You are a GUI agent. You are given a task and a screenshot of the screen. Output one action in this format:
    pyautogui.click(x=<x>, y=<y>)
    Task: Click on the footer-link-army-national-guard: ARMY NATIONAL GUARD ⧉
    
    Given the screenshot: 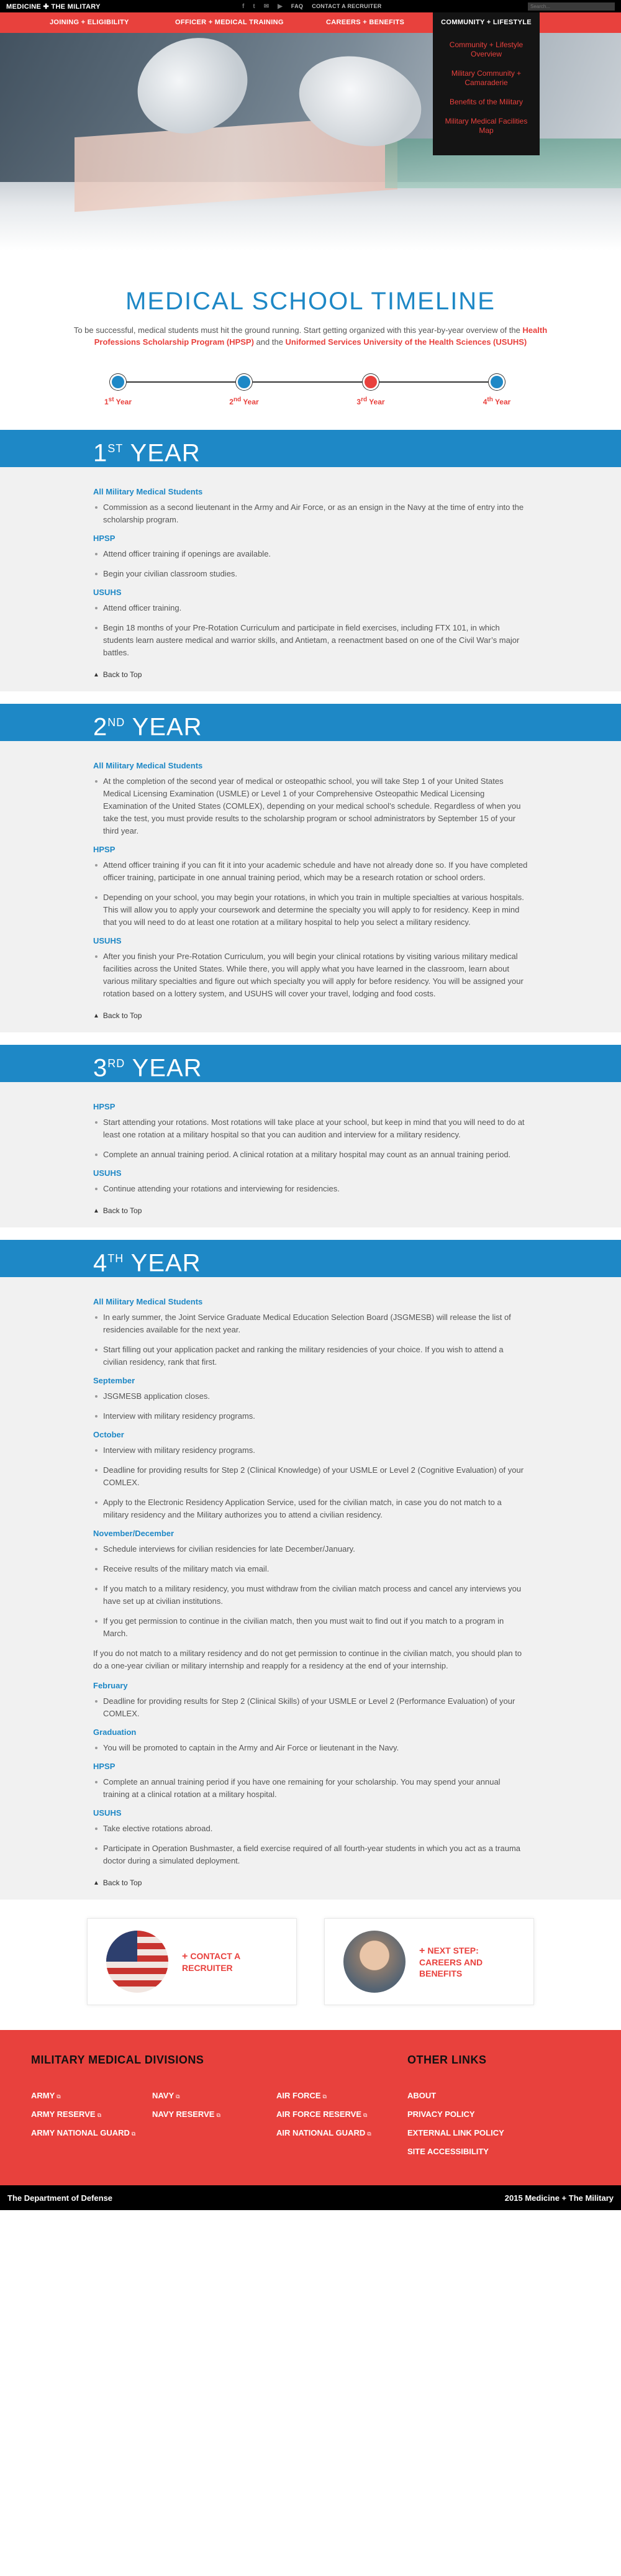 What is the action you would take?
    pyautogui.click(x=83, y=2132)
    